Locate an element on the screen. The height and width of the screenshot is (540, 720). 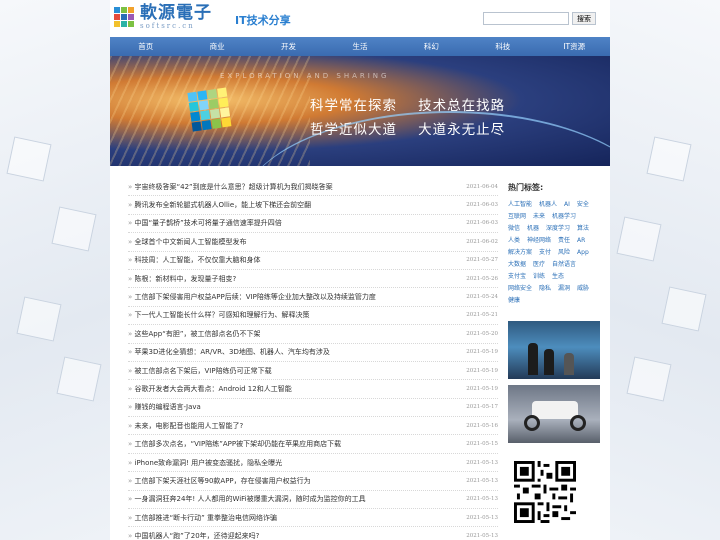
tag-link: 自然语言 is located at coordinates (564, 265).